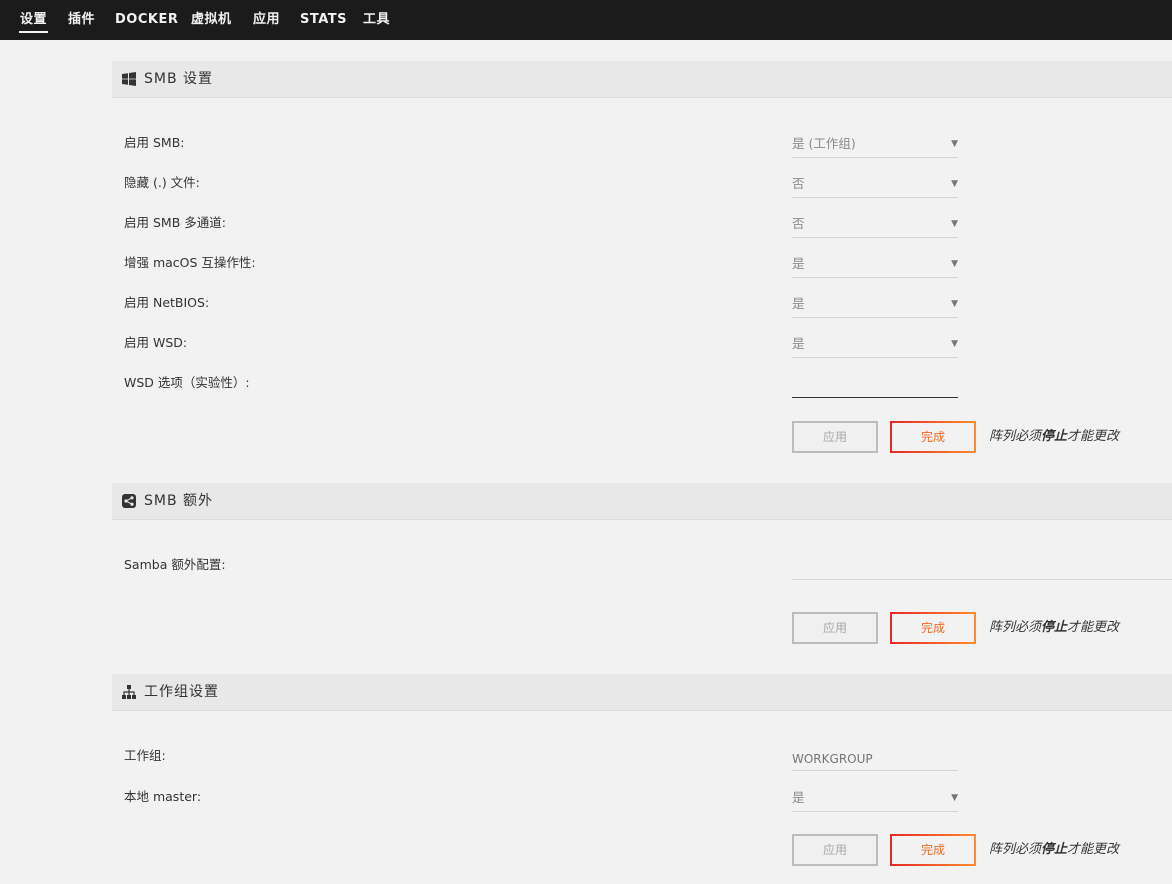 The image size is (1172, 884). I want to click on nav-tab-tools: 工具, so click(376, 19).